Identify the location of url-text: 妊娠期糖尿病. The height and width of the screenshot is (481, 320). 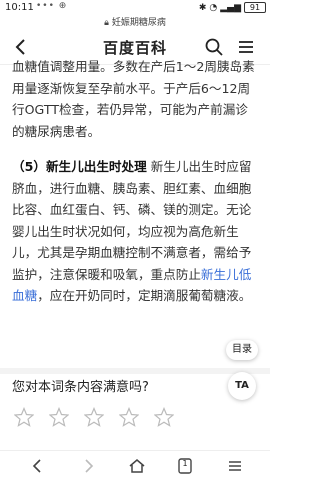
(138, 23).